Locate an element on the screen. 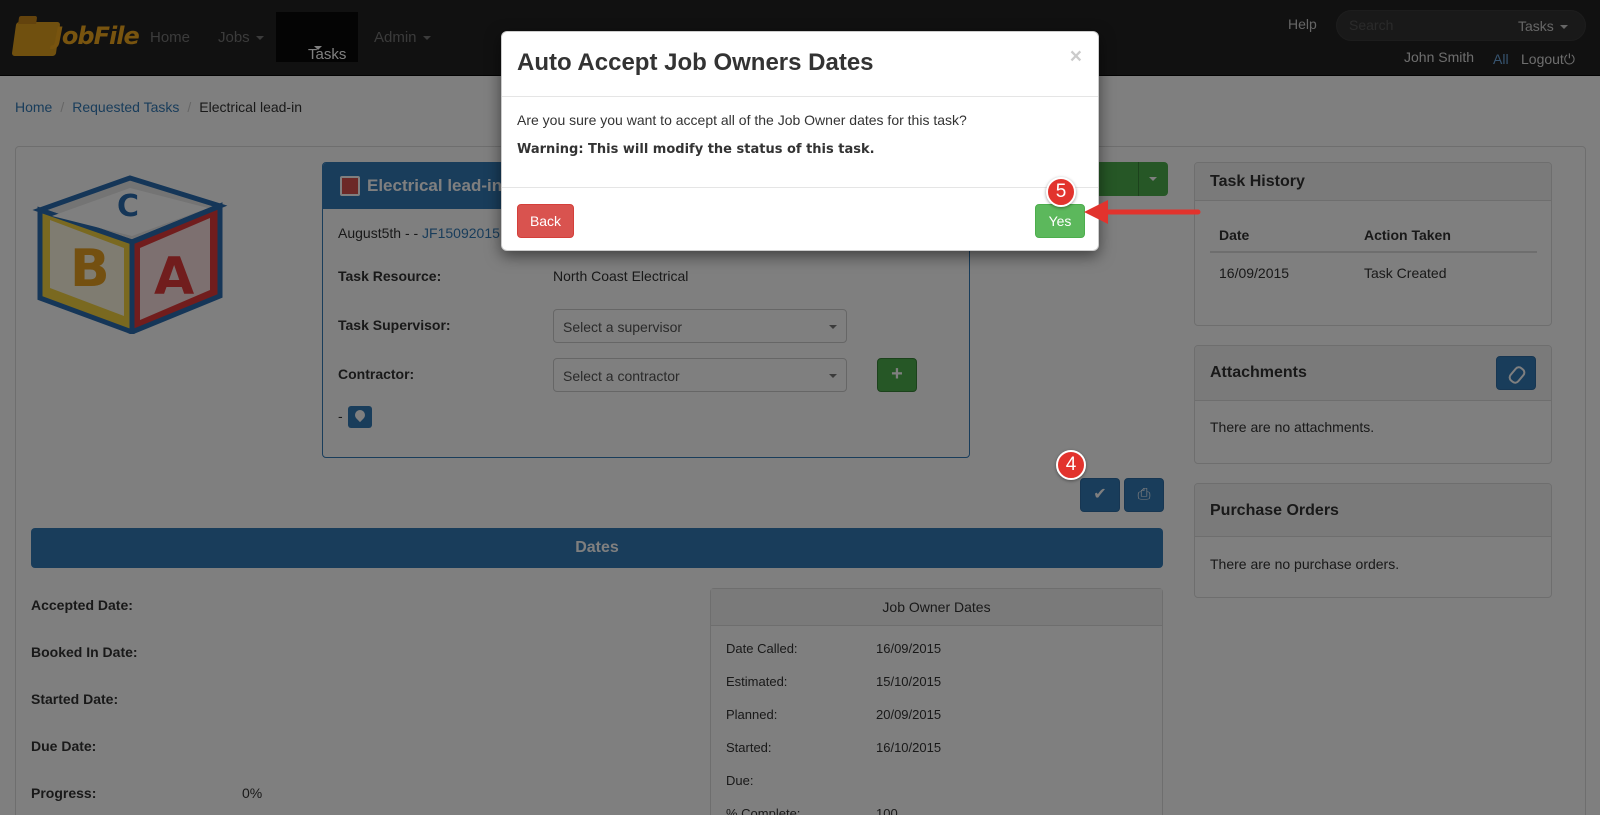 The width and height of the screenshot is (1600, 815). arrow-pointer-icon is located at coordinates (1142, 212).